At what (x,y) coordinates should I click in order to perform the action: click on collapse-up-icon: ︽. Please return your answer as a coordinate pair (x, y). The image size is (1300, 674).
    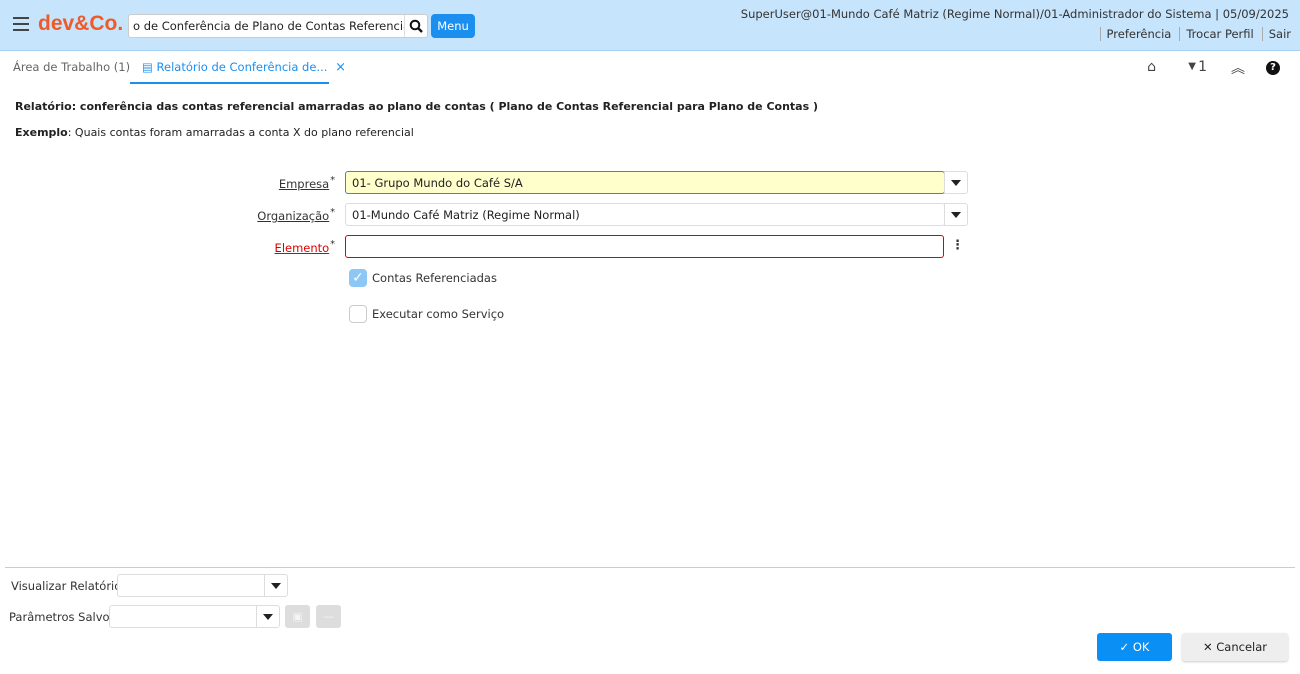
    Looking at the image, I should click on (1238, 68).